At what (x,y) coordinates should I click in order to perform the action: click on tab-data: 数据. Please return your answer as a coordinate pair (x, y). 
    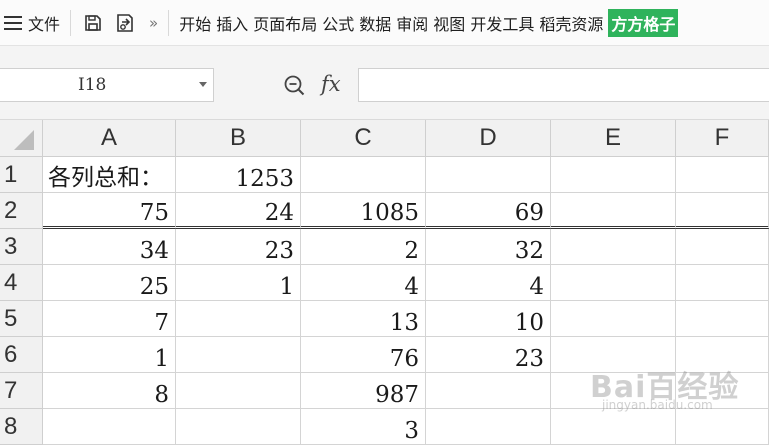
    Looking at the image, I should click on (375, 23).